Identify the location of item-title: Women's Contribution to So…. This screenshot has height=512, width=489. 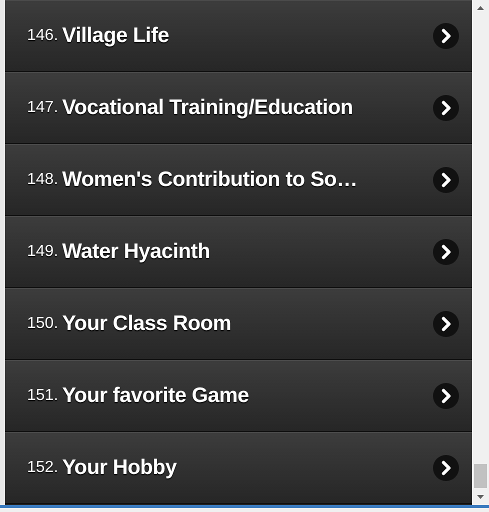
(210, 180).